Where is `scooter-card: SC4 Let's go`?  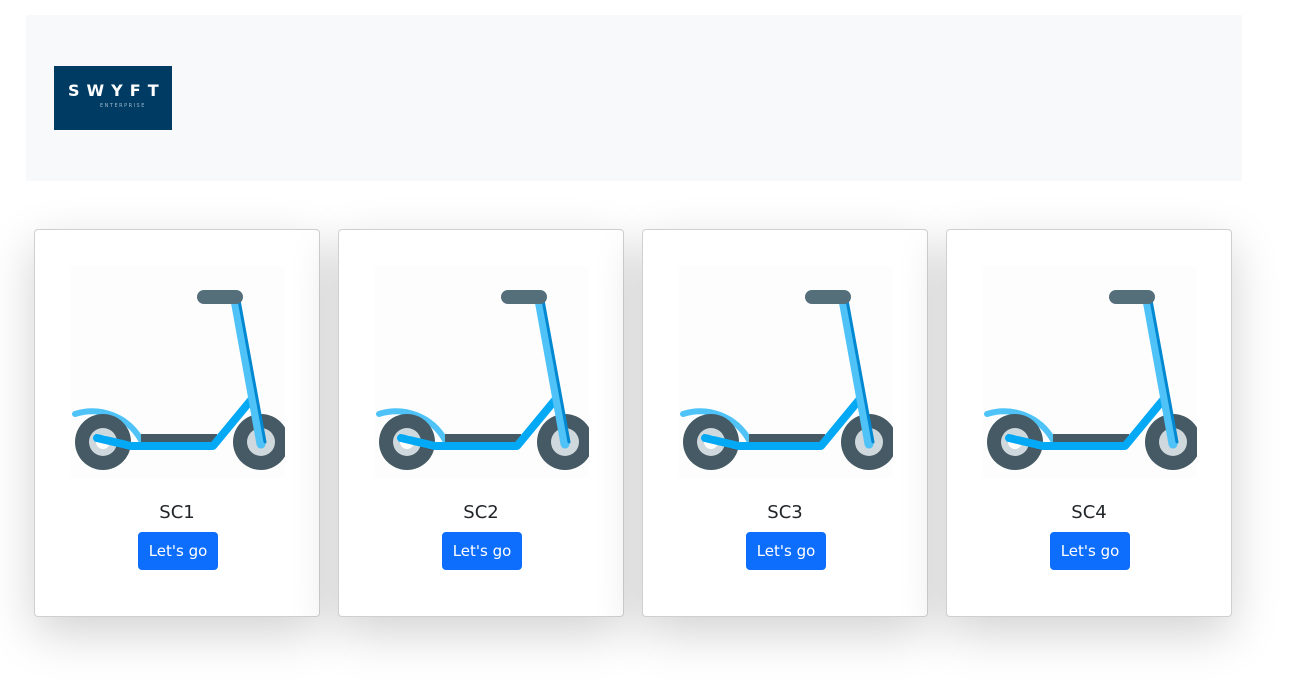 scooter-card: SC4 Let's go is located at coordinates (1089, 423).